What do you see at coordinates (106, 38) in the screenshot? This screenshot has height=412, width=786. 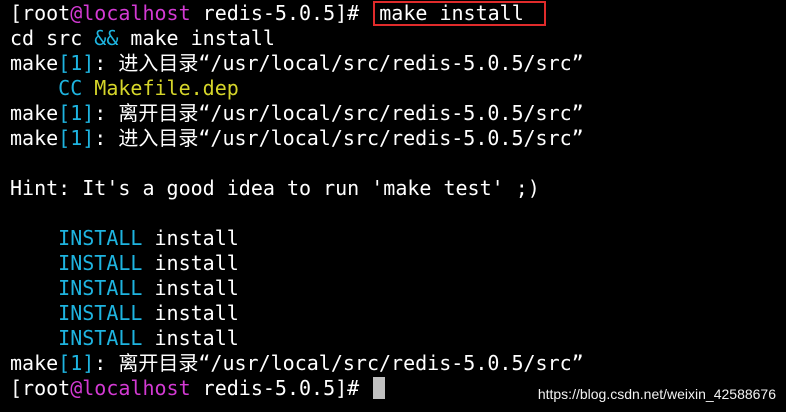 I see `and-operator: &&` at bounding box center [106, 38].